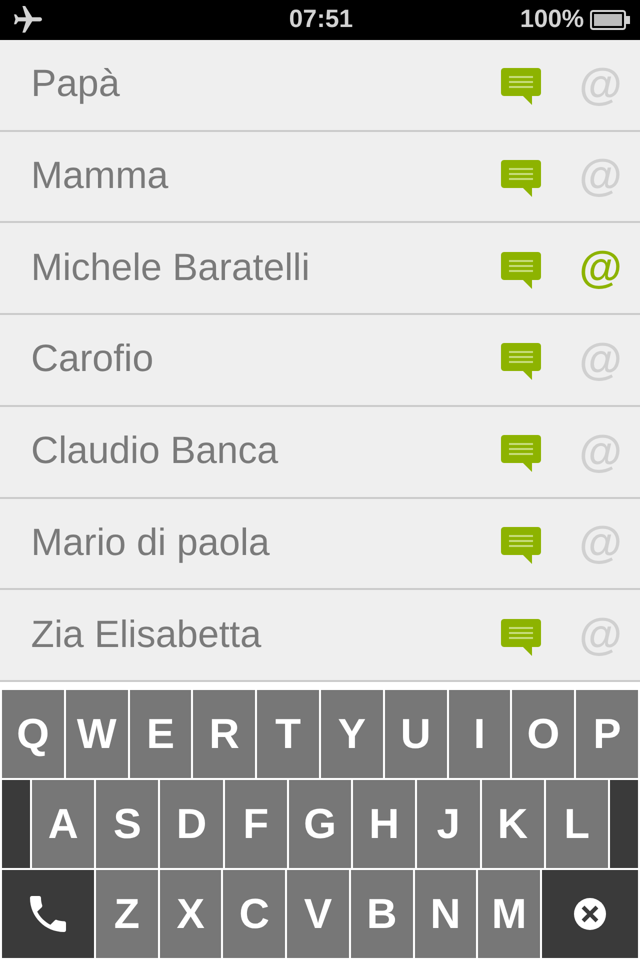 Image resolution: width=640 pixels, height=960 pixels. I want to click on letter-key: L, so click(577, 824).